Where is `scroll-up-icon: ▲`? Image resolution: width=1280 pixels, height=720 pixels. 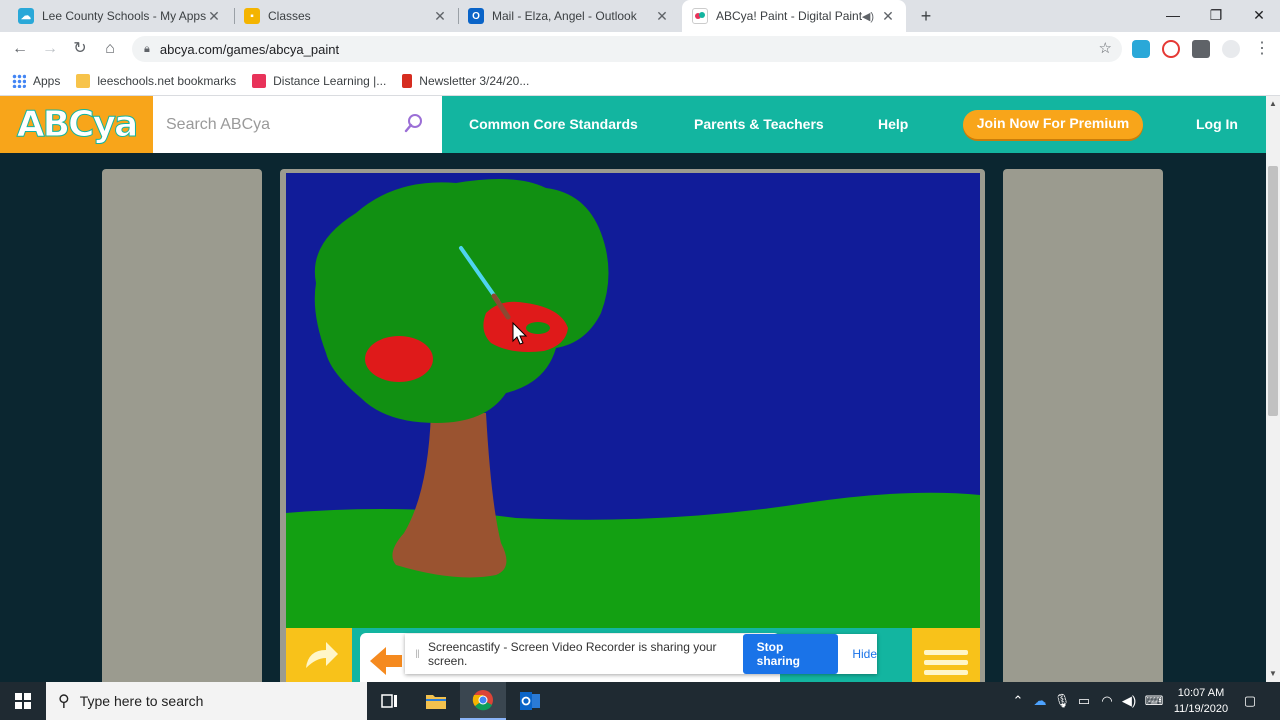 scroll-up-icon: ▲ is located at coordinates (1273, 104).